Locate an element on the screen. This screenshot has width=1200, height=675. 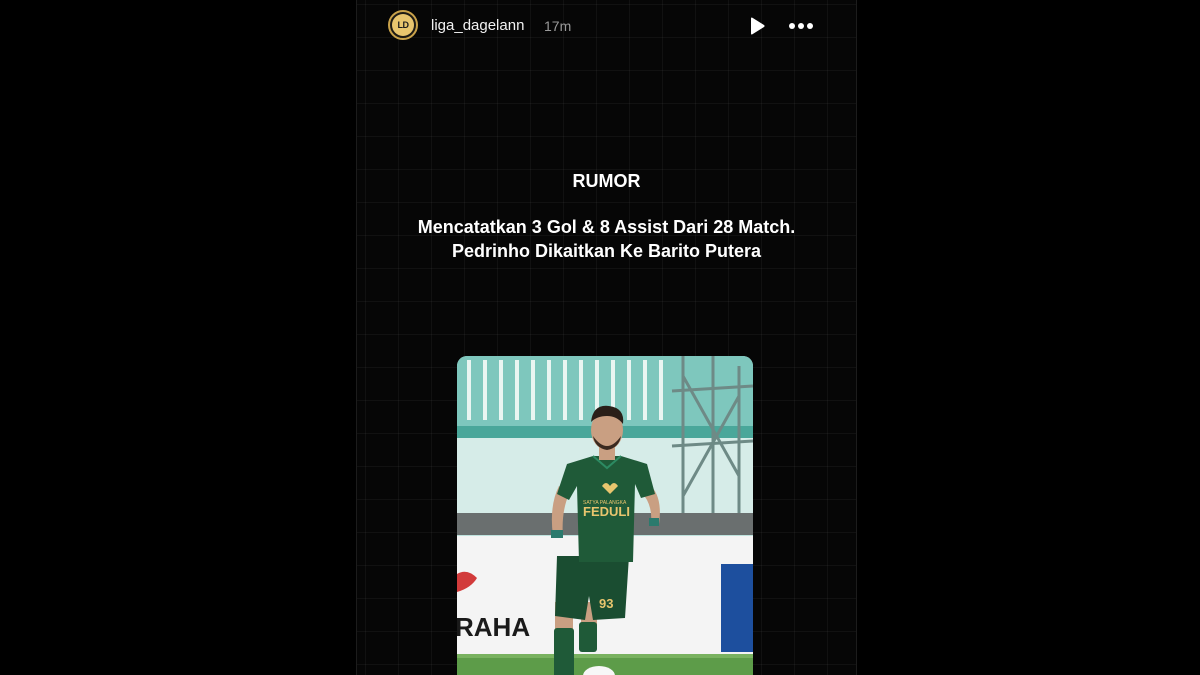
headline-line-2: Pedrinho Dikaitkan Ke Barito Putera is located at coordinates (606, 251).